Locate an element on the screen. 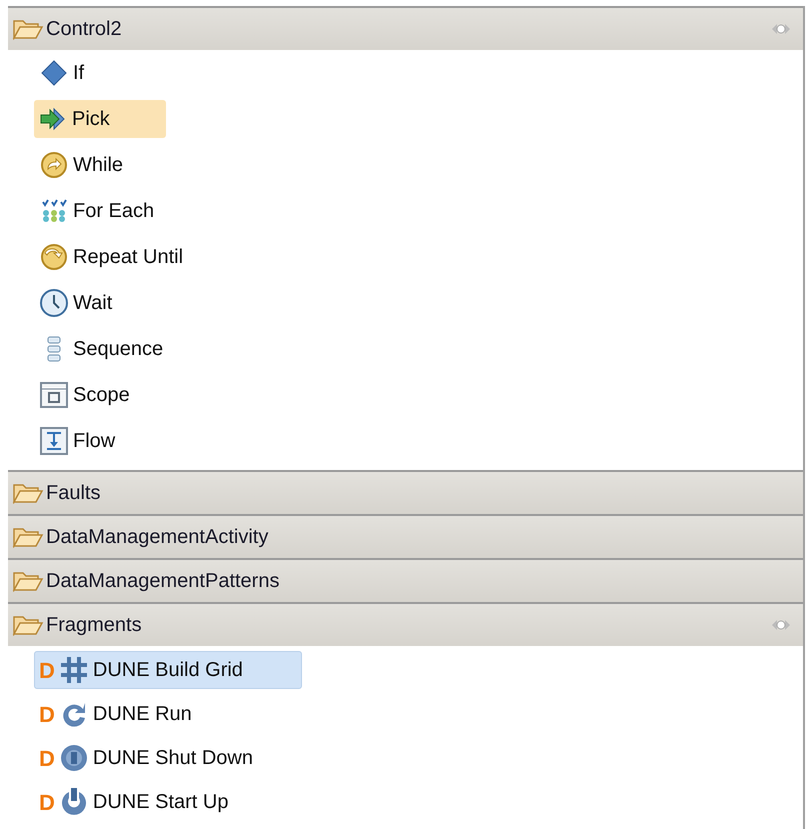  palette-item: Repeat Until is located at coordinates (111, 257).